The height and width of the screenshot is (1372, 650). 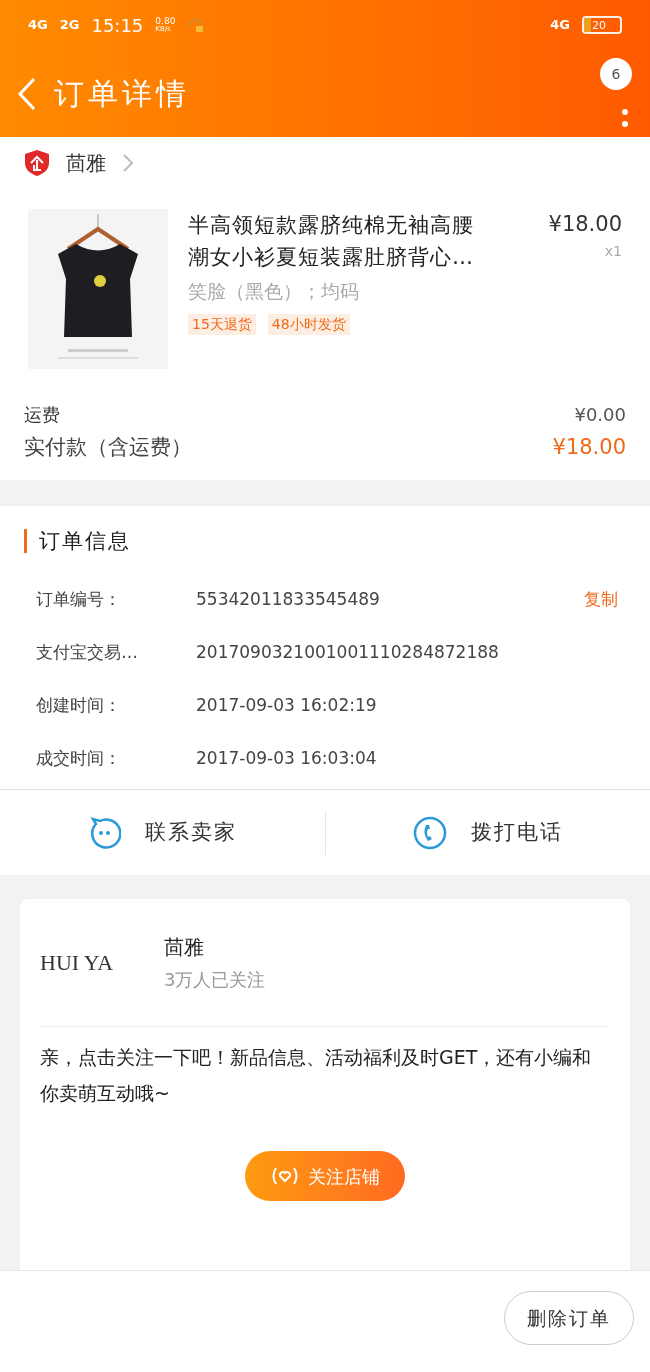 I want to click on notification-badge: 6, so click(x=616, y=74).